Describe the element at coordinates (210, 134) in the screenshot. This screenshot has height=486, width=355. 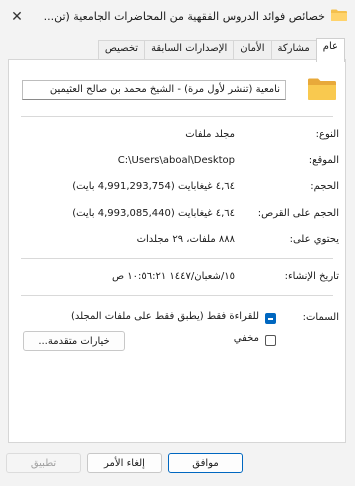
I see `type-value: مجلد ملفات` at that location.